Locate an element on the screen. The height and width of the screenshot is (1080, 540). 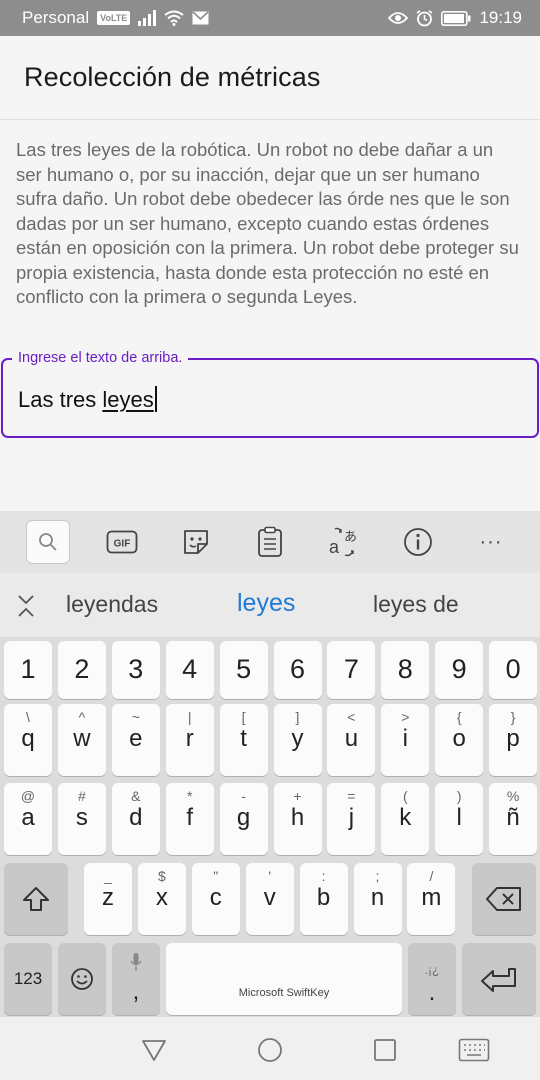
key-y: ] y is located at coordinates (297, 740).